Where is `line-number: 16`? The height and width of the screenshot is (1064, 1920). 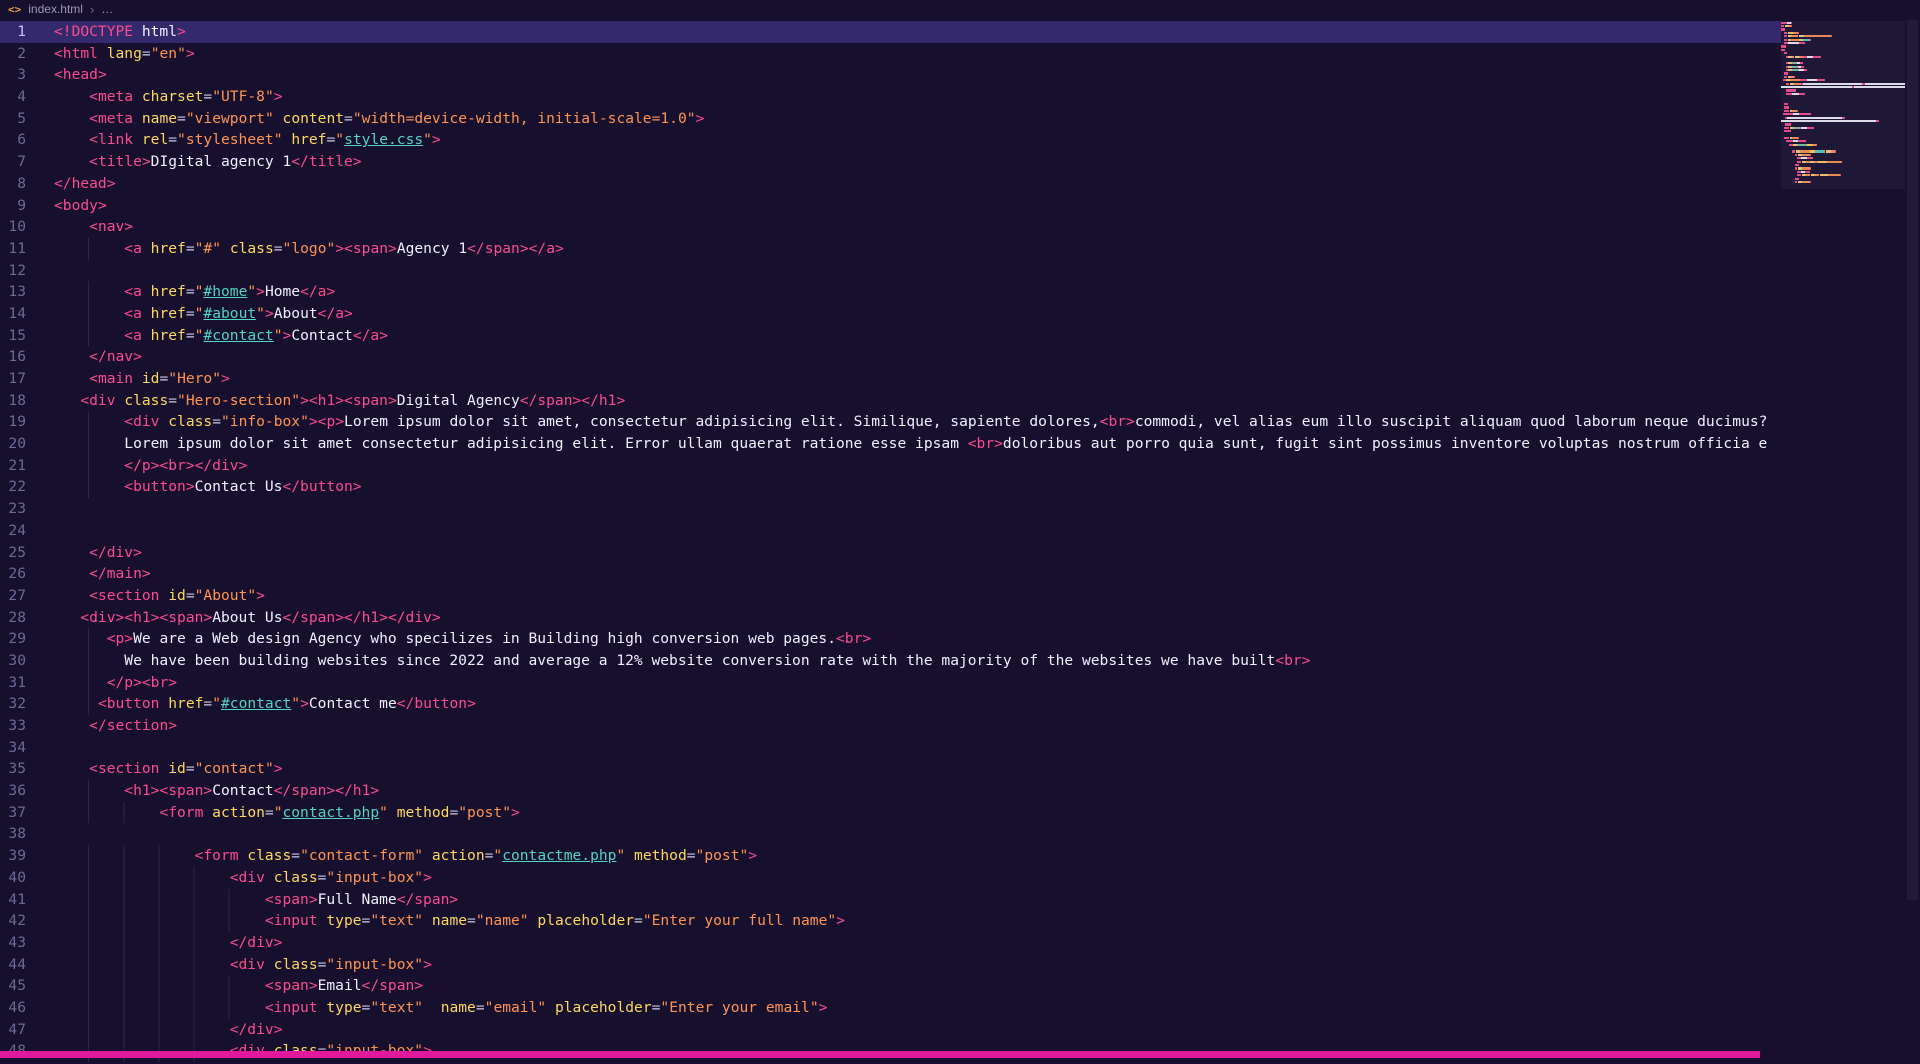 line-number: 16 is located at coordinates (13, 357).